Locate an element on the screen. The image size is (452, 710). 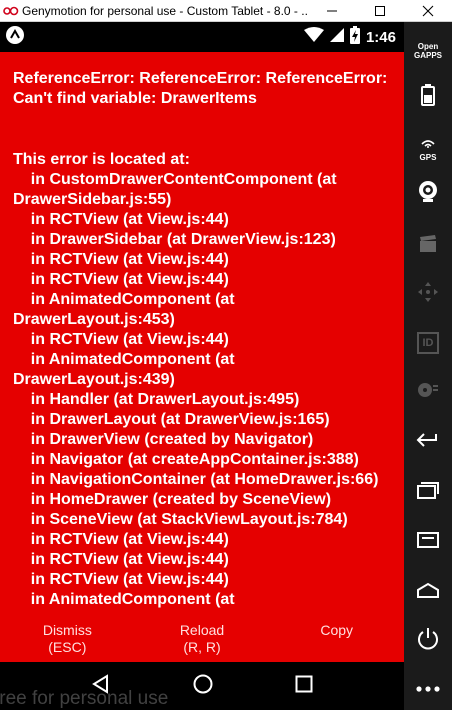
more-dots-icon is located at coordinates (428, 688).